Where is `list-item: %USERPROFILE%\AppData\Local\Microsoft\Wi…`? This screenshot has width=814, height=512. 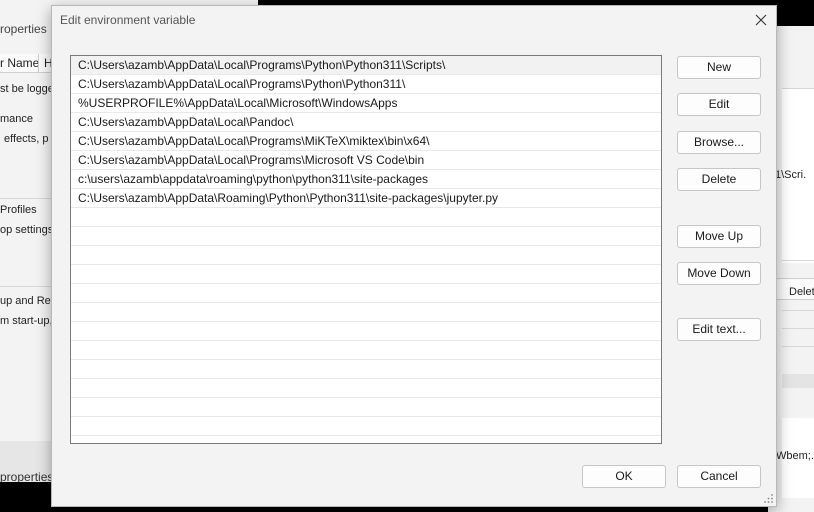
list-item: %USERPROFILE%\AppData\Local\Microsoft\Wi… is located at coordinates (366, 103).